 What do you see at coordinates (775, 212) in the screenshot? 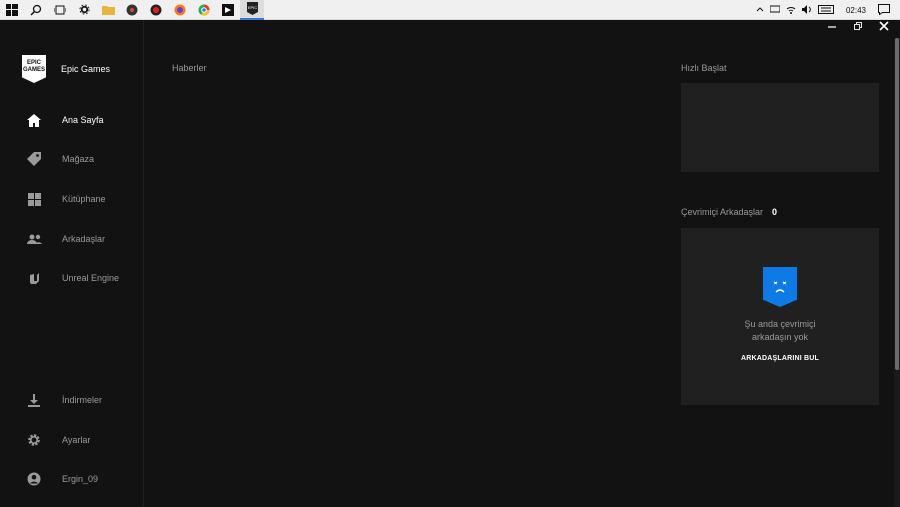
I see `online-friends-count: 0` at bounding box center [775, 212].